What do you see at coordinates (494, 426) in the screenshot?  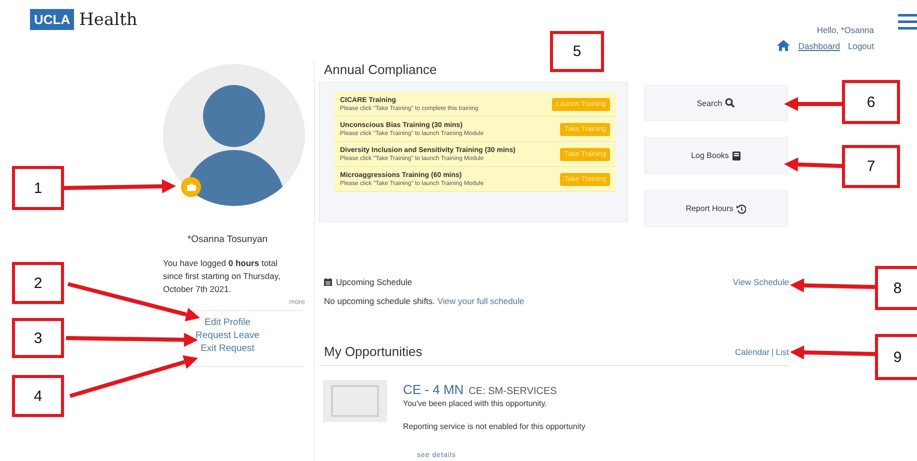 I see `reporting-note: Reporting service is not enabled for this opportunity` at bounding box center [494, 426].